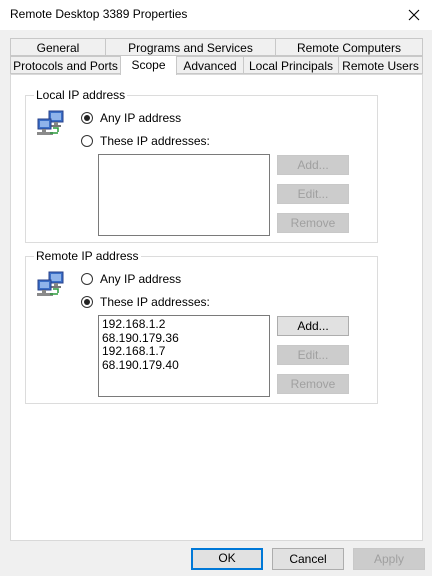 This screenshot has height=576, width=432. What do you see at coordinates (87, 118) in the screenshot?
I see `local-any-ip-radio` at bounding box center [87, 118].